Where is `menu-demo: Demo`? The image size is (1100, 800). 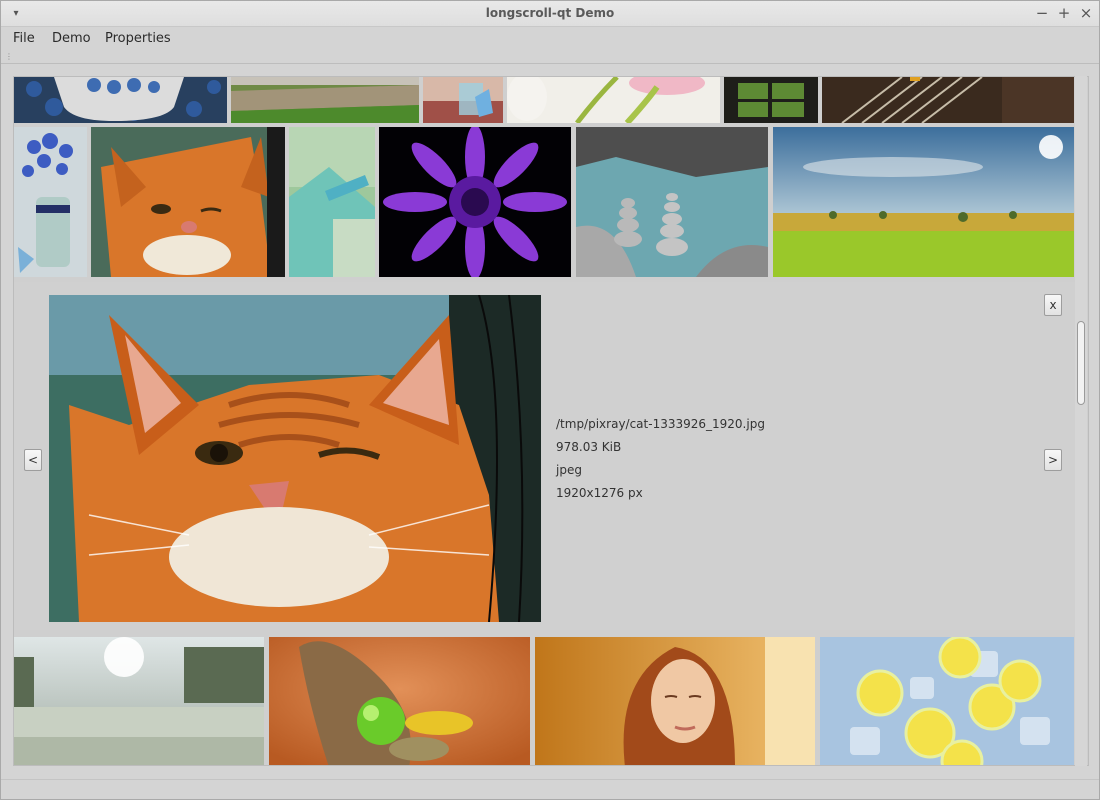
menu-demo: Demo is located at coordinates (71, 38).